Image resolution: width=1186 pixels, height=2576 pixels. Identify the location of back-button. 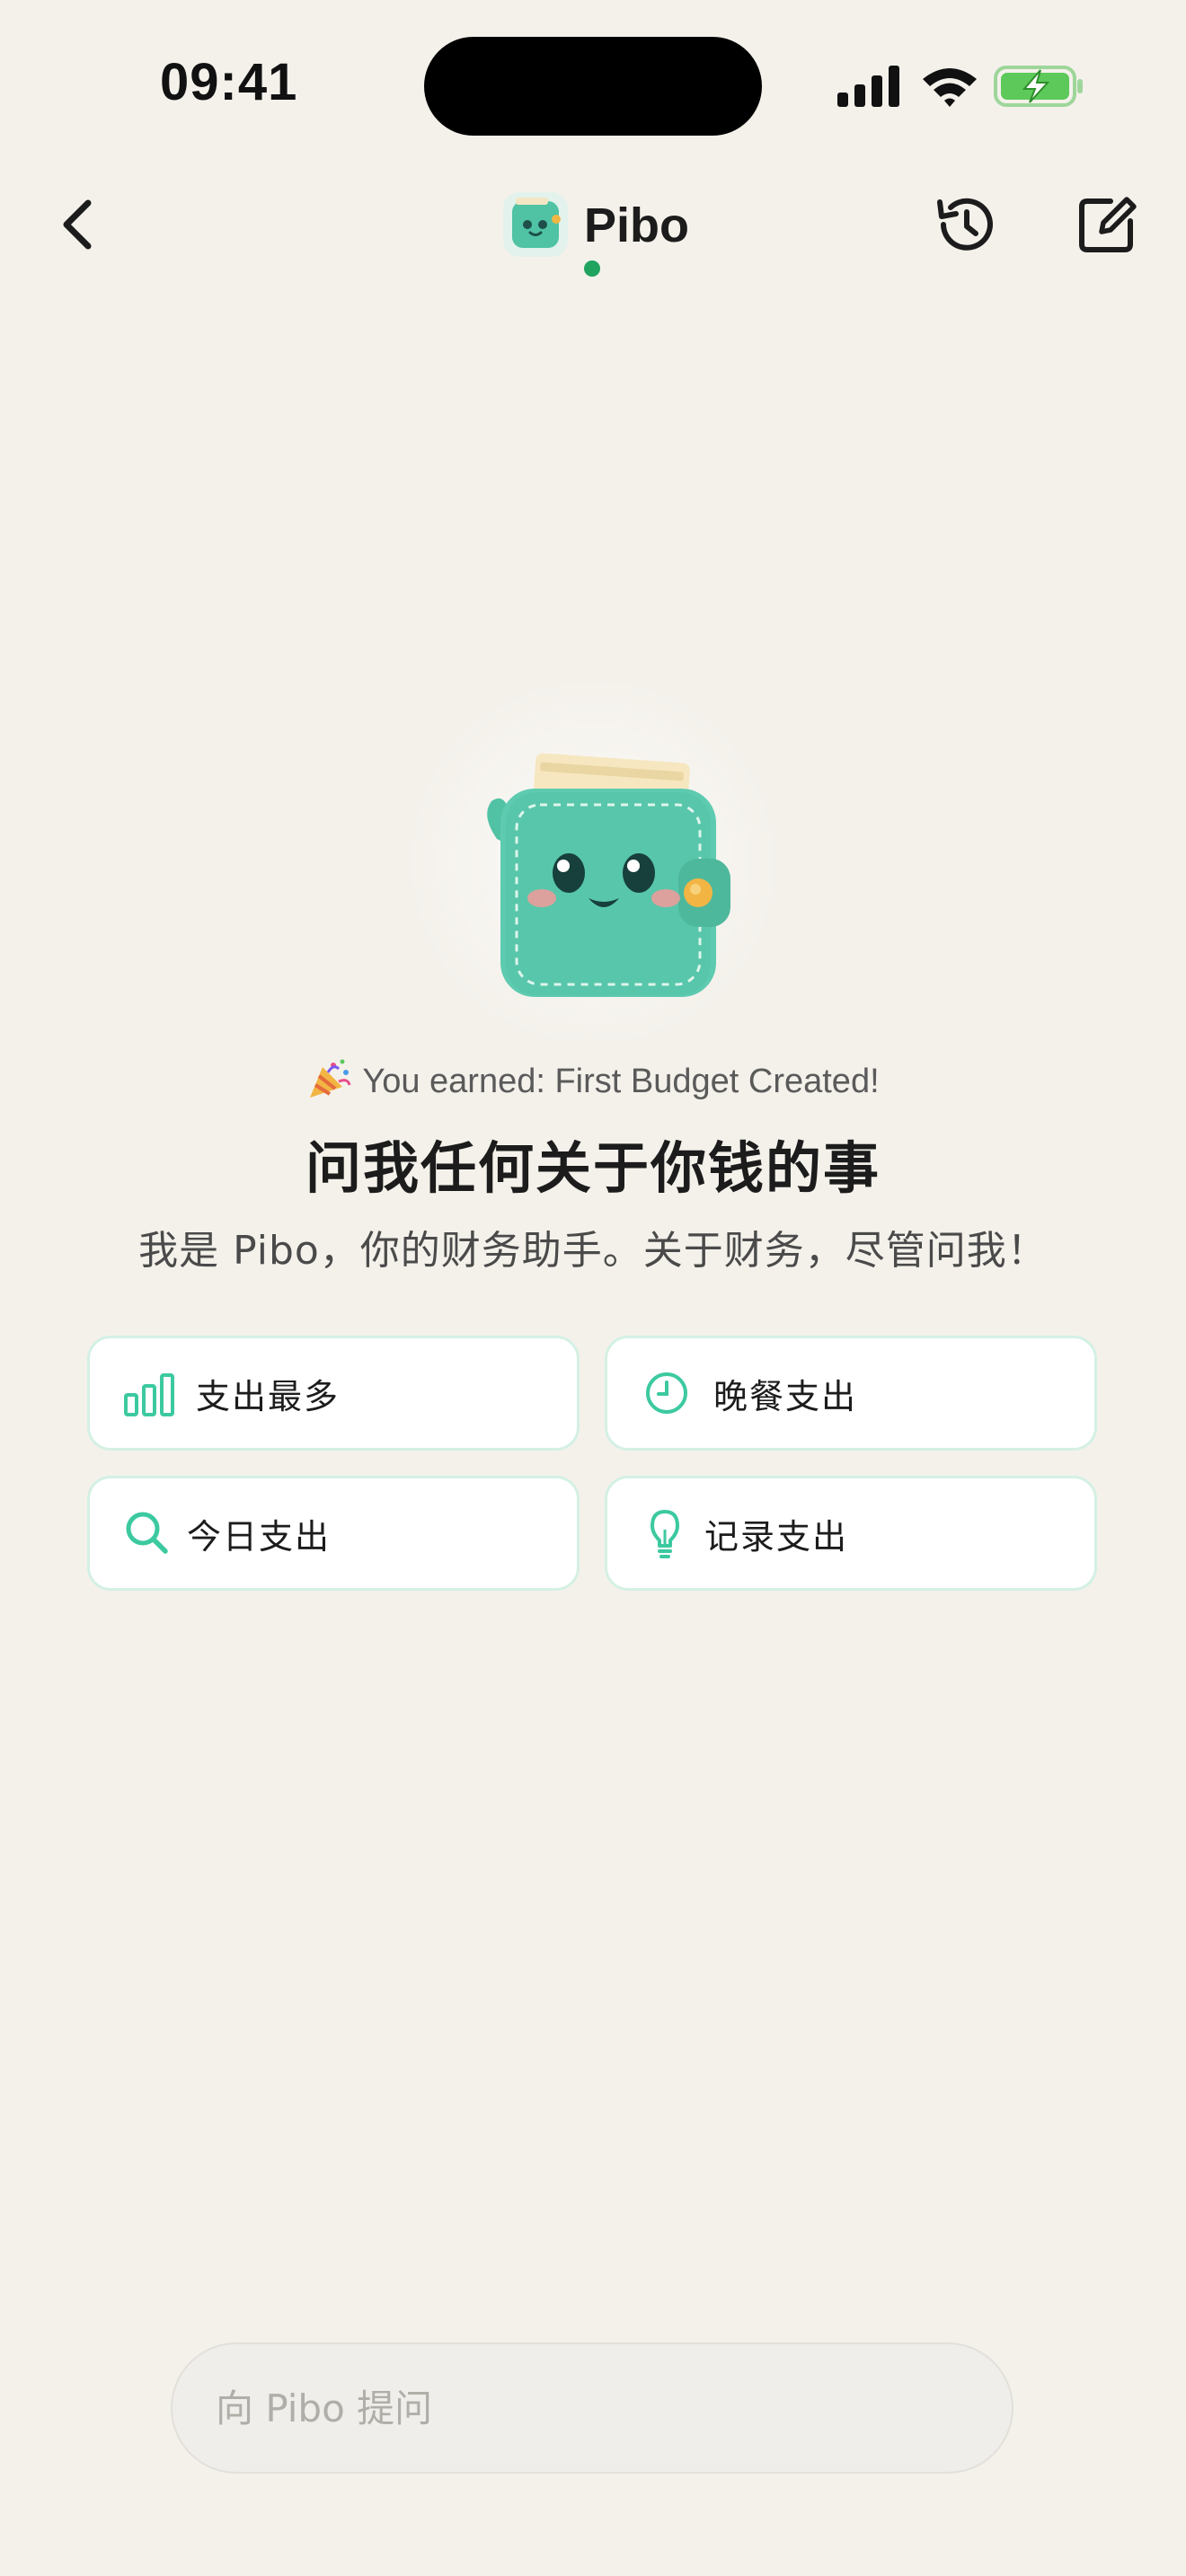
(78, 224).